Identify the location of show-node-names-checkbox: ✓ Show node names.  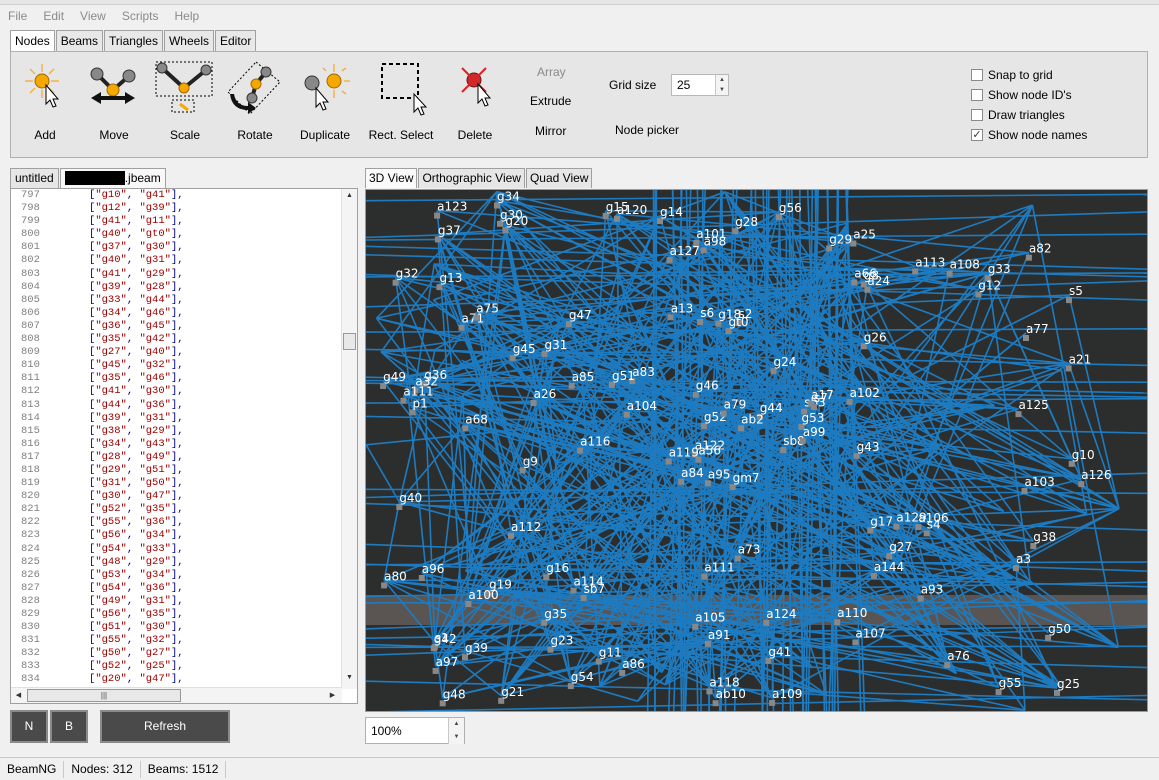
(1029, 135).